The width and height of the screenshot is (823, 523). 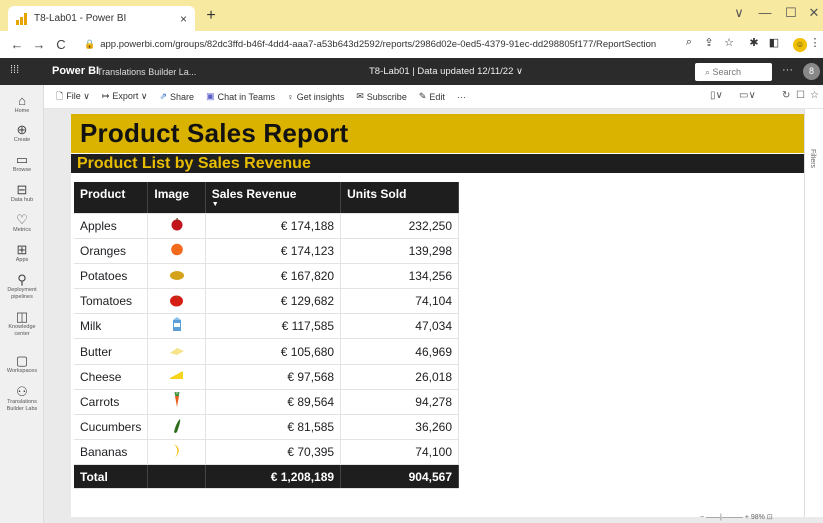 I want to click on insights-label: Get insights, so click(x=320, y=96).